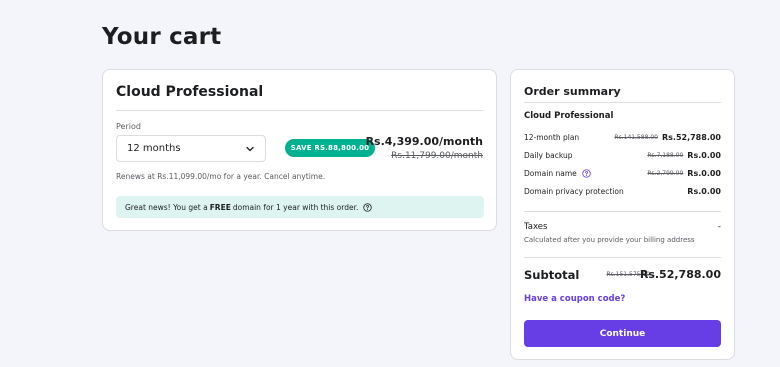 The height and width of the screenshot is (367, 780). Describe the element at coordinates (550, 173) in the screenshot. I see `line-label: Domain name` at that location.